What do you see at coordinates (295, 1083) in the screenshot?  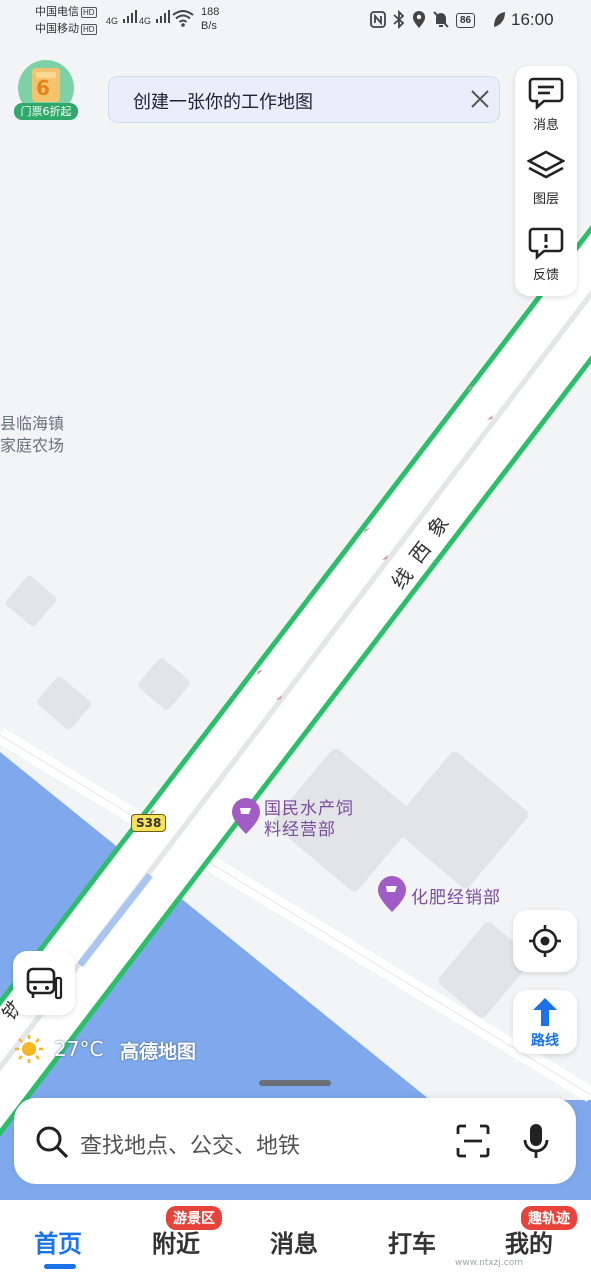 I see `drag-handle` at bounding box center [295, 1083].